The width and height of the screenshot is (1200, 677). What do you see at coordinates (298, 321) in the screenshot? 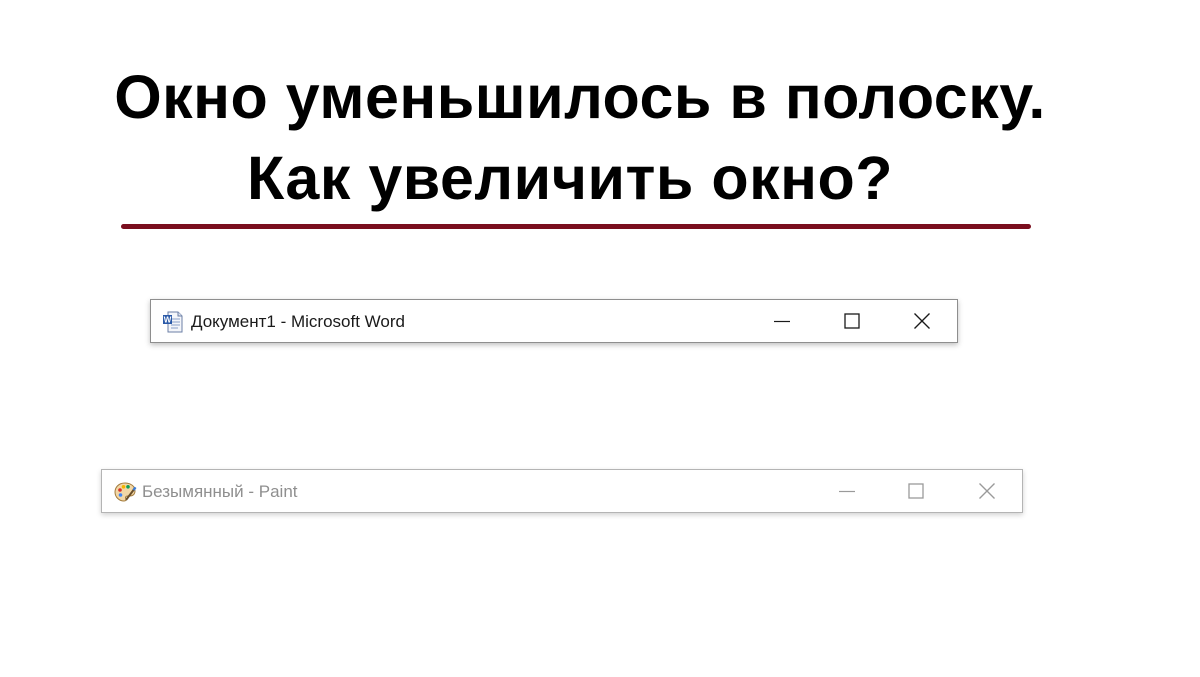
I see `window-title: Документ1 - Microsoft Word` at bounding box center [298, 321].